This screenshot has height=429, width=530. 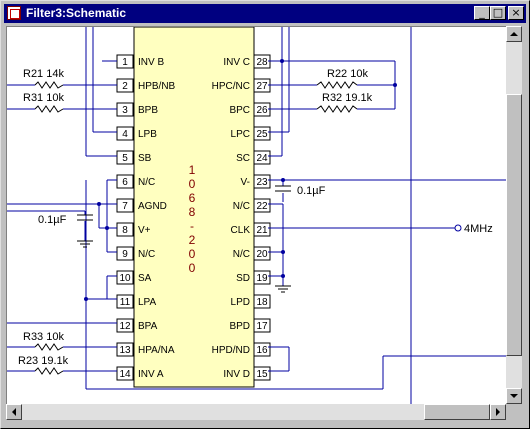 What do you see at coordinates (256, 412) in the screenshot?
I see `horizontal-scrollbar` at bounding box center [256, 412].